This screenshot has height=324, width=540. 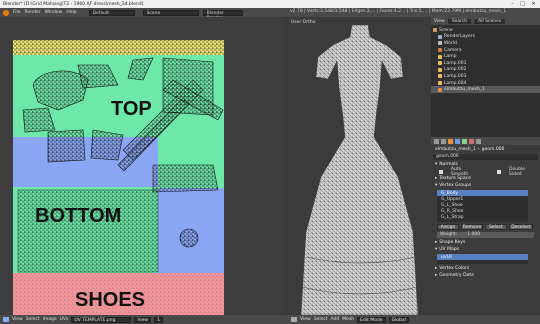 What do you see at coordinates (111, 12) in the screenshot?
I see `layout-select: Default` at bounding box center [111, 12].